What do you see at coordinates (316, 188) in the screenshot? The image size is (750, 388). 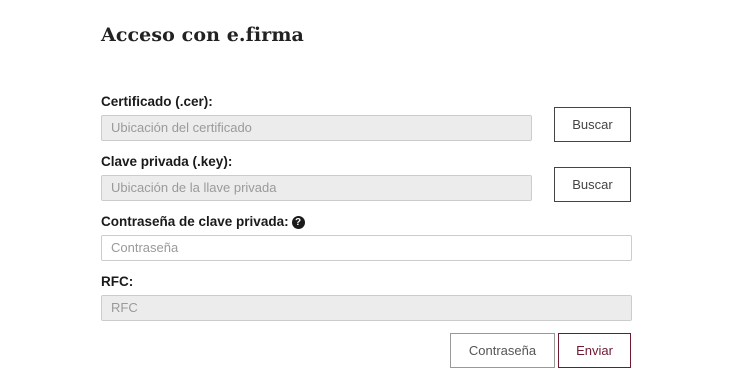 I see `clave-privada-input: Ubicación de la llave privada` at bounding box center [316, 188].